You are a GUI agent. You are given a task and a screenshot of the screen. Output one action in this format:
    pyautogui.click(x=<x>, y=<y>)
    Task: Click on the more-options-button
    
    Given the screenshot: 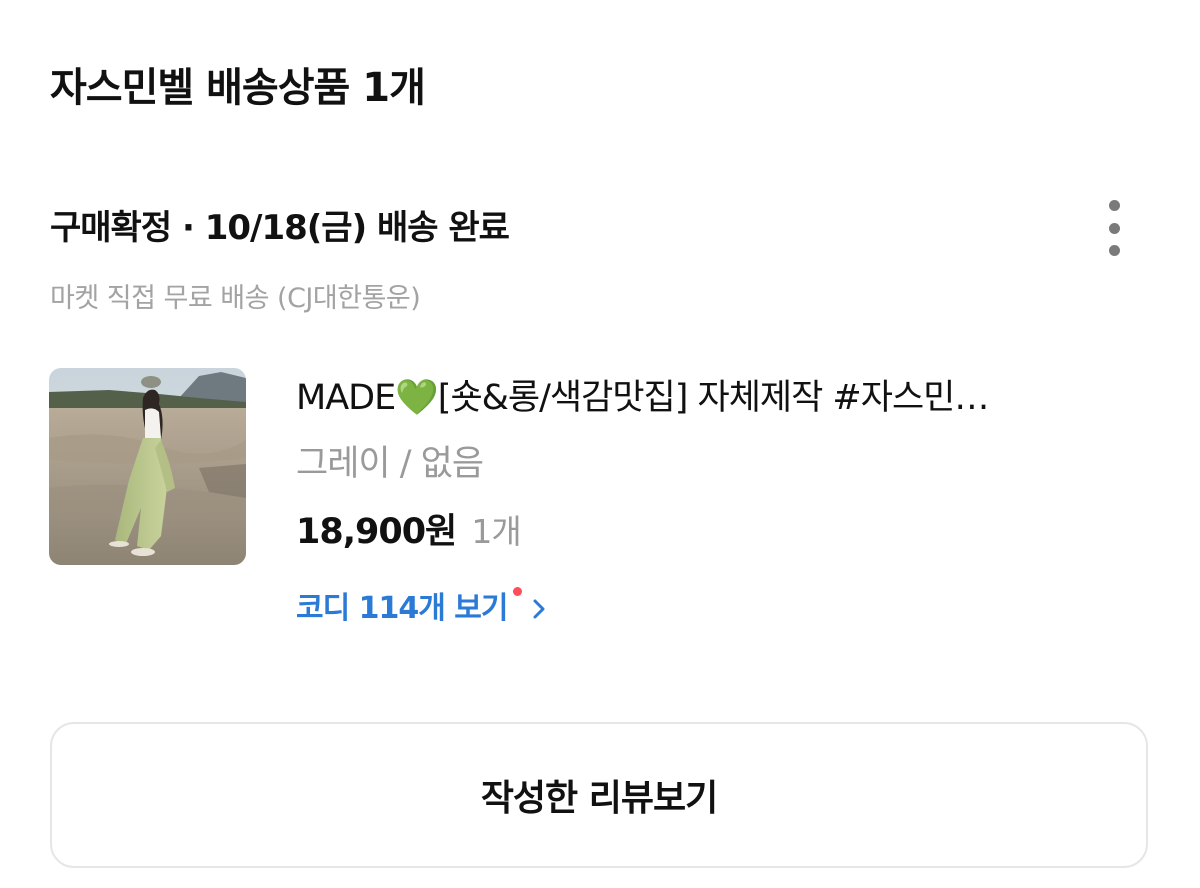 What is the action you would take?
    pyautogui.click(x=1114, y=228)
    